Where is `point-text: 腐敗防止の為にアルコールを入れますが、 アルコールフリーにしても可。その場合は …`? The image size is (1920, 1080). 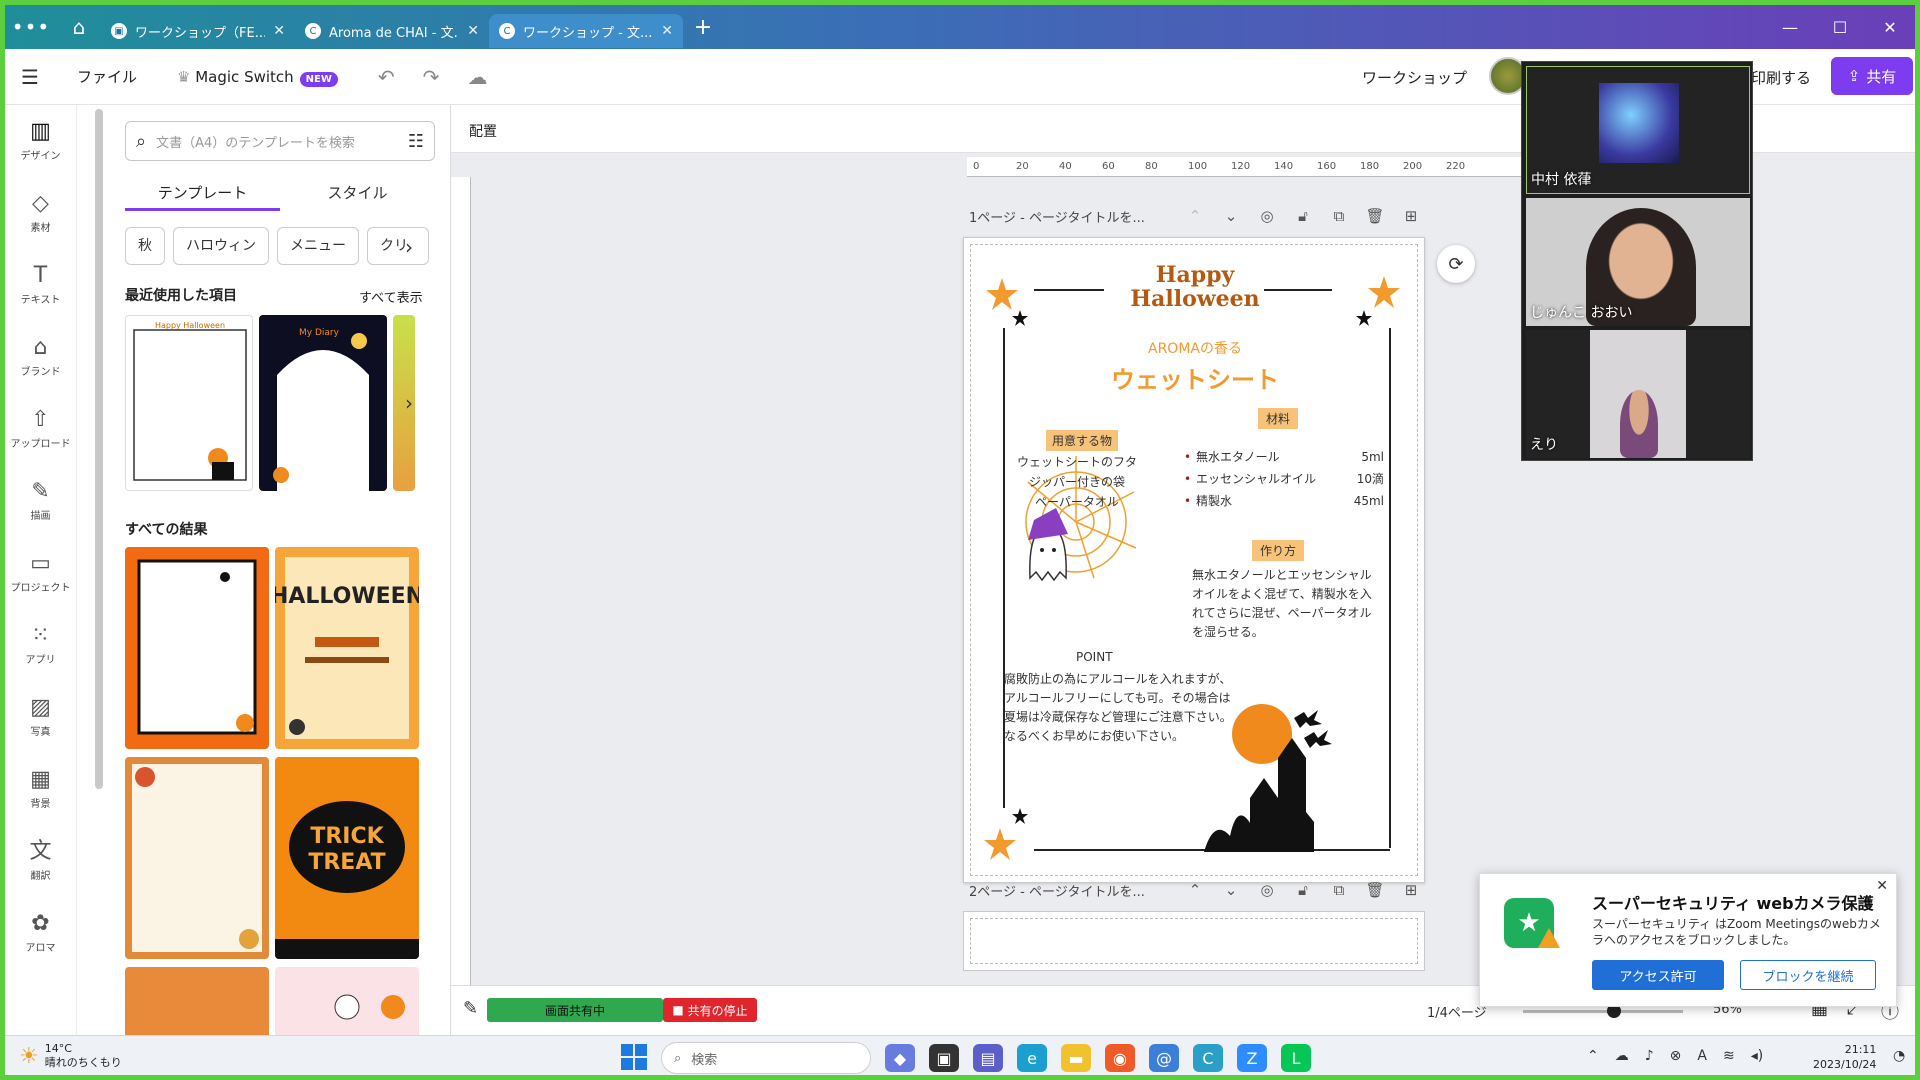
point-text: 腐敗防止の為にアルコールを入れますが、 アルコールフリーにしても可。その場合は … is located at coordinates (1129, 708).